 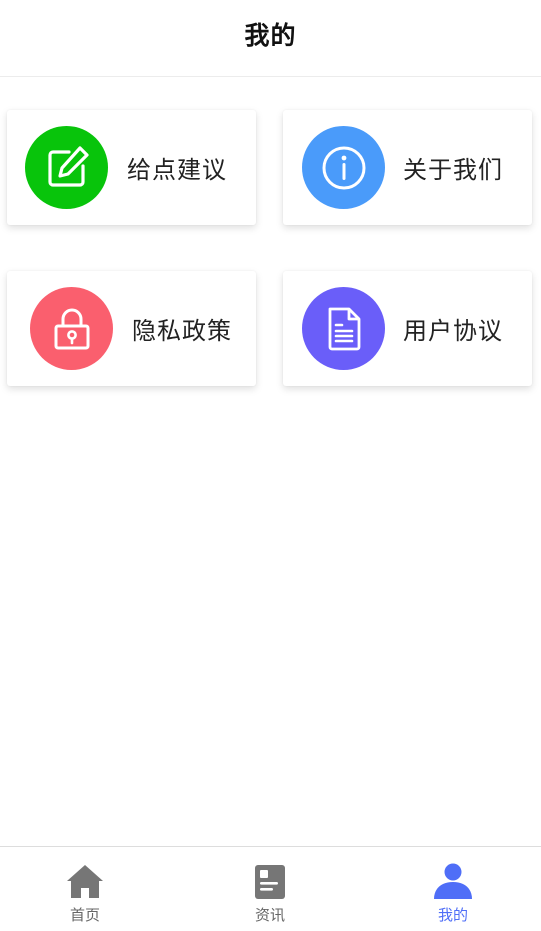 I want to click on about-us-card: 关于我们, so click(x=407, y=167).